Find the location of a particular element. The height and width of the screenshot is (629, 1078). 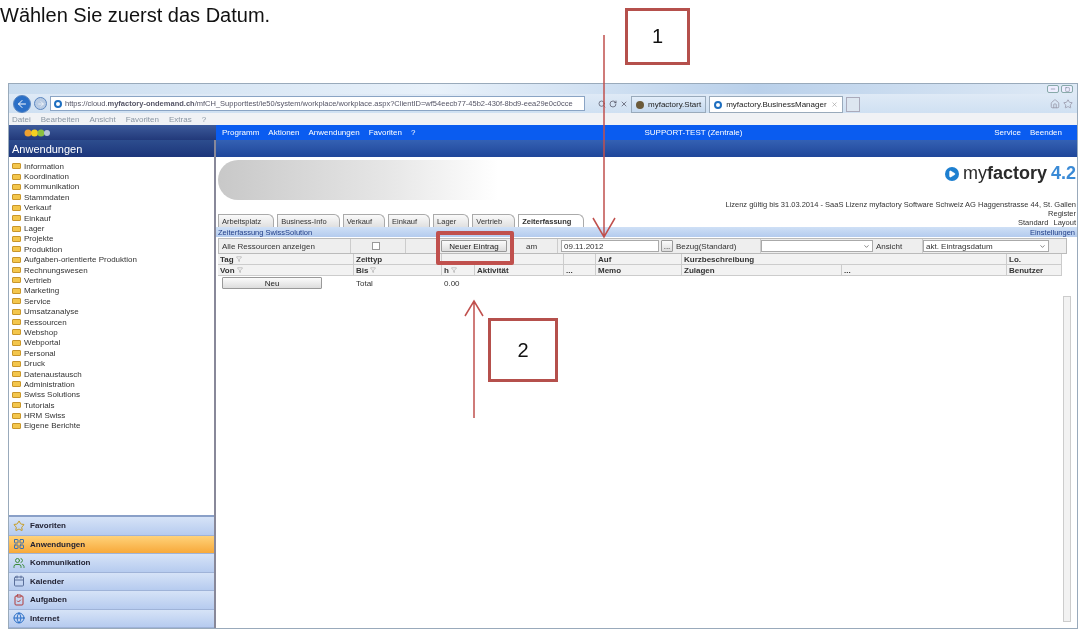

refresh-icon is located at coordinates (613, 103).